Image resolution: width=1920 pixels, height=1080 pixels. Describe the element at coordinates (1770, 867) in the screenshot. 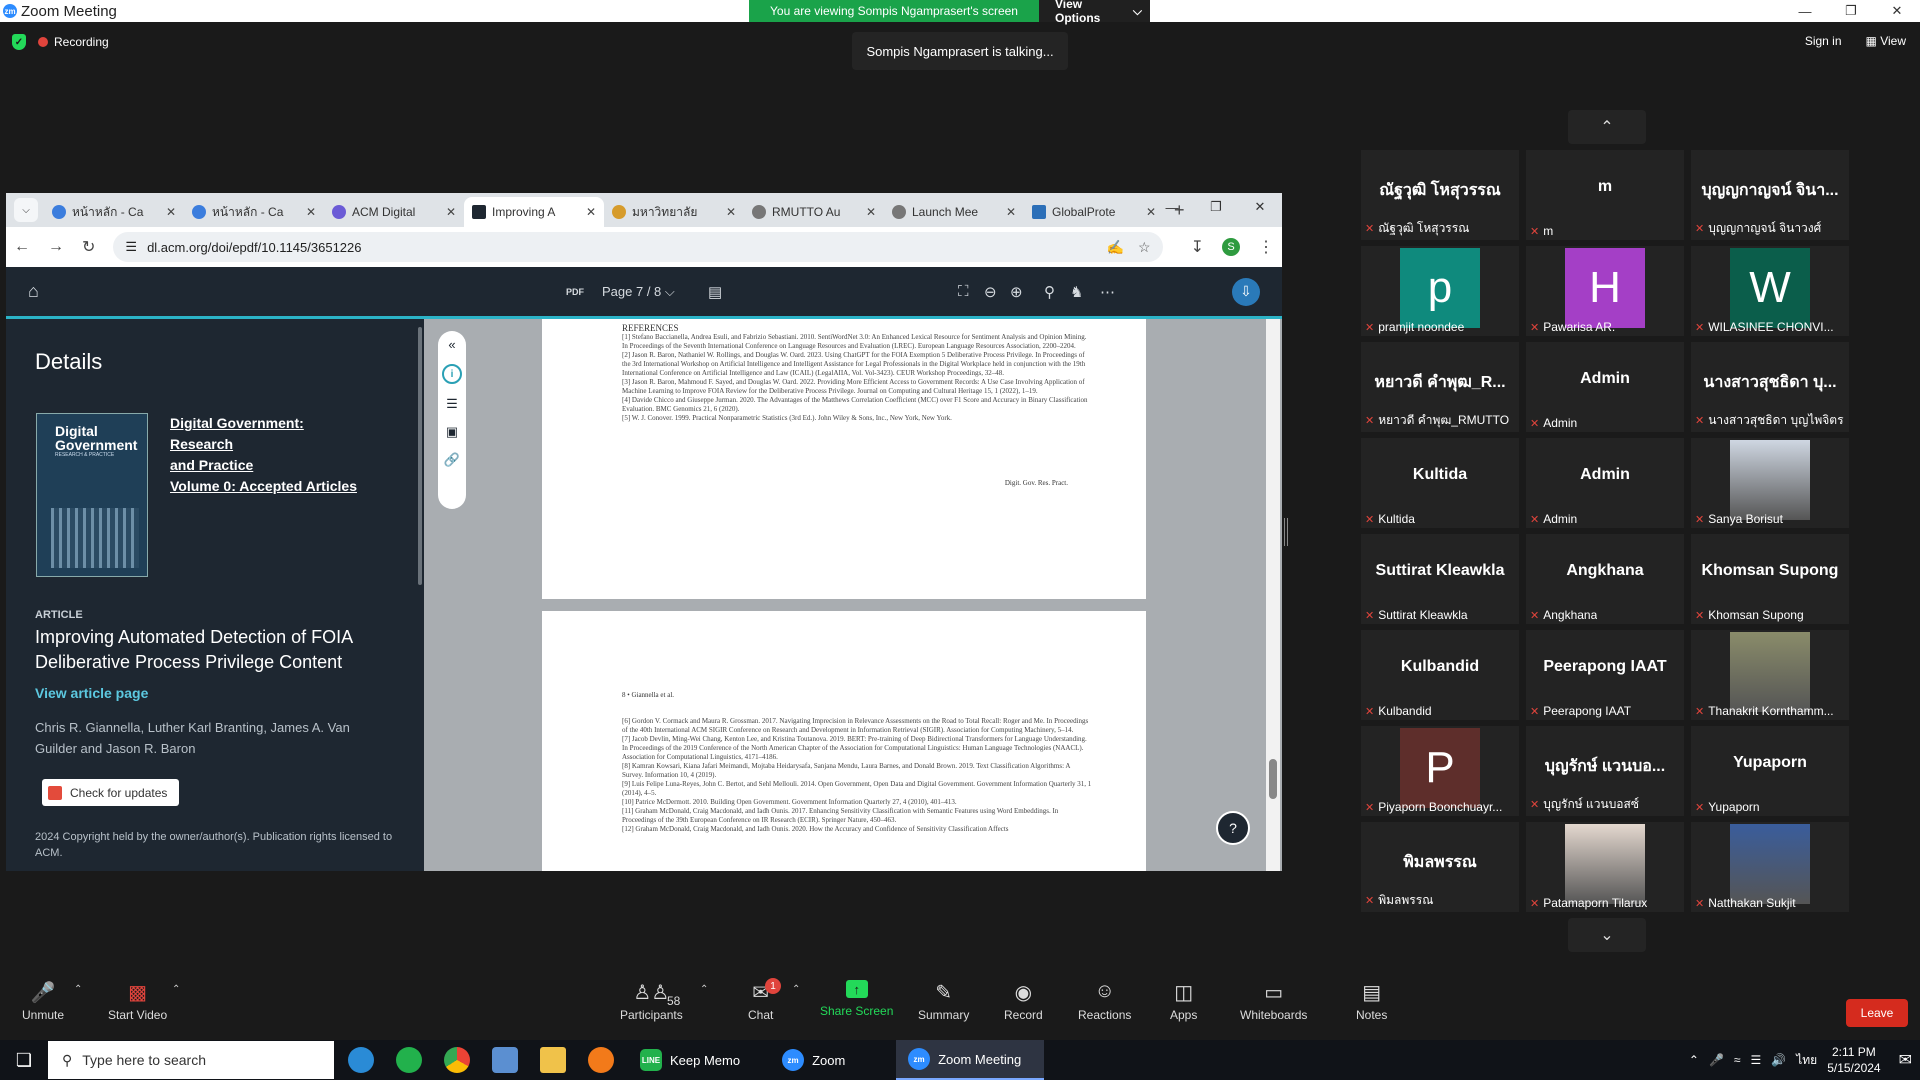

I see `participant-tile: ✕ Natthakan Sukjit` at that location.